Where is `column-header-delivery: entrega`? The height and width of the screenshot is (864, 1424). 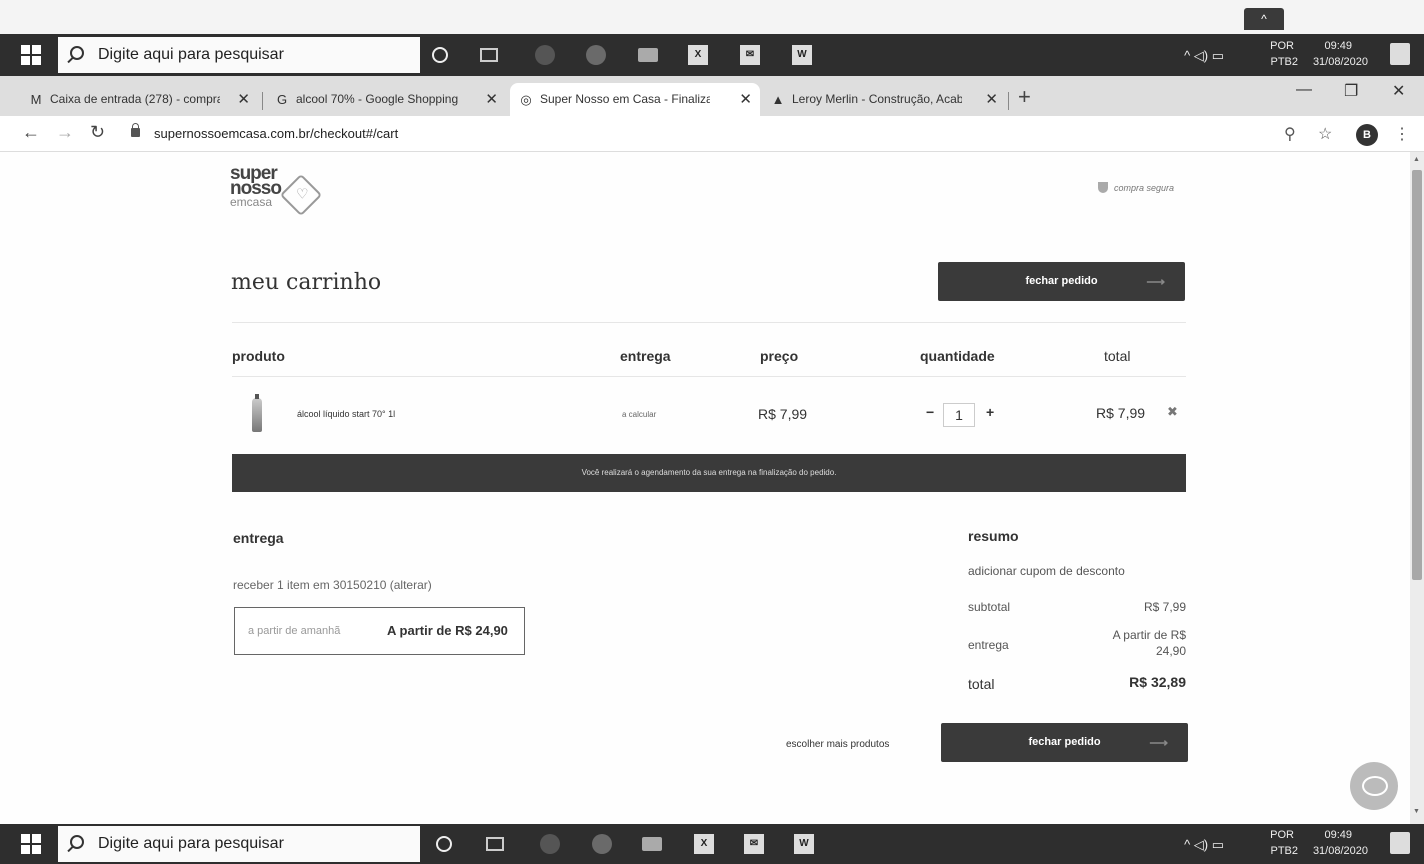 column-header-delivery: entrega is located at coordinates (645, 356).